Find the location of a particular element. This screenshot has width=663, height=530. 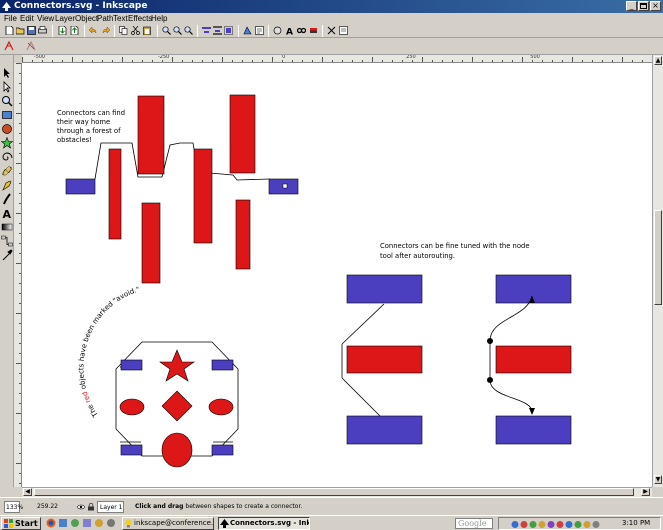

zoom-page-icon is located at coordinates (188, 30).